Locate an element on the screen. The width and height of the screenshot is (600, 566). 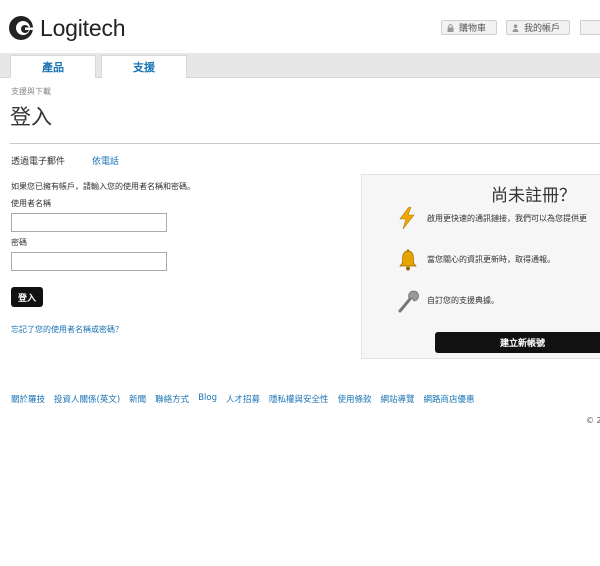
page-title: 登入 is located at coordinates (31, 117).